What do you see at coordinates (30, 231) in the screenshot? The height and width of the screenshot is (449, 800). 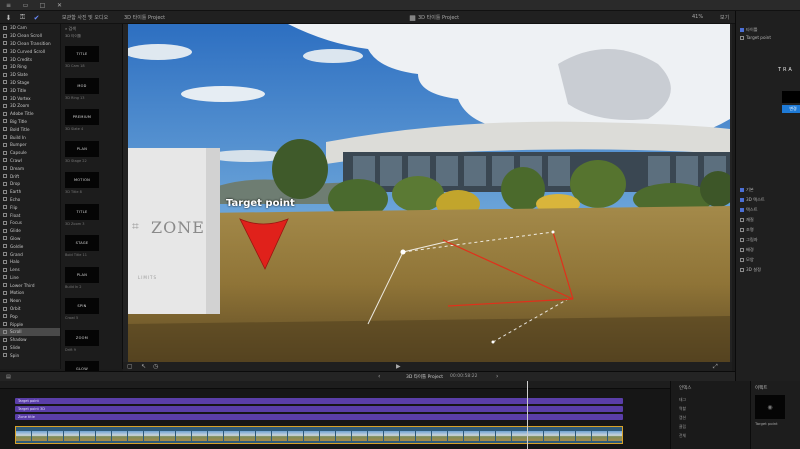 I see `browser-item: Glide` at bounding box center [30, 231].